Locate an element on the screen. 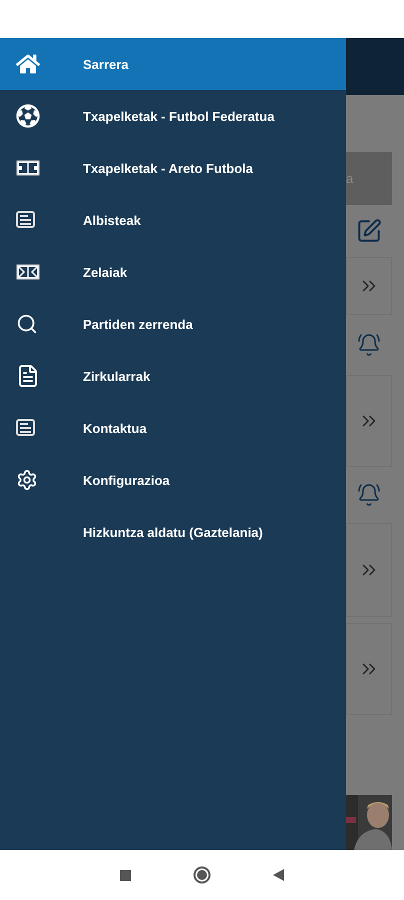  settings-icon is located at coordinates (27, 480).